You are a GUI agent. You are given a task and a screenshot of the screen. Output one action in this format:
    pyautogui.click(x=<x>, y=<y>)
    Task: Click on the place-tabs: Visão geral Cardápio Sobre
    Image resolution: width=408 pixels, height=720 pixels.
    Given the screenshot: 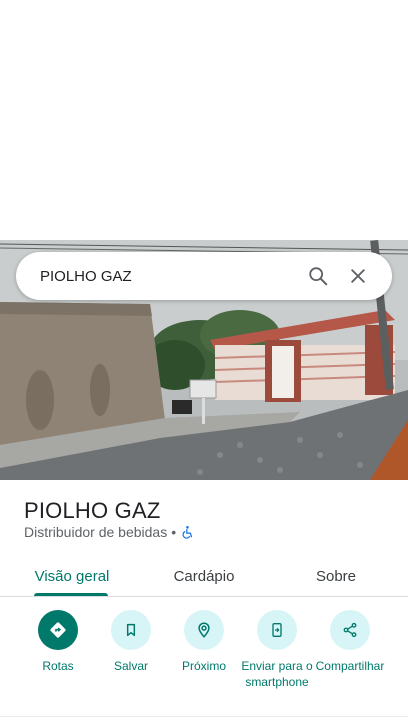 What is the action you would take?
    pyautogui.click(x=204, y=576)
    